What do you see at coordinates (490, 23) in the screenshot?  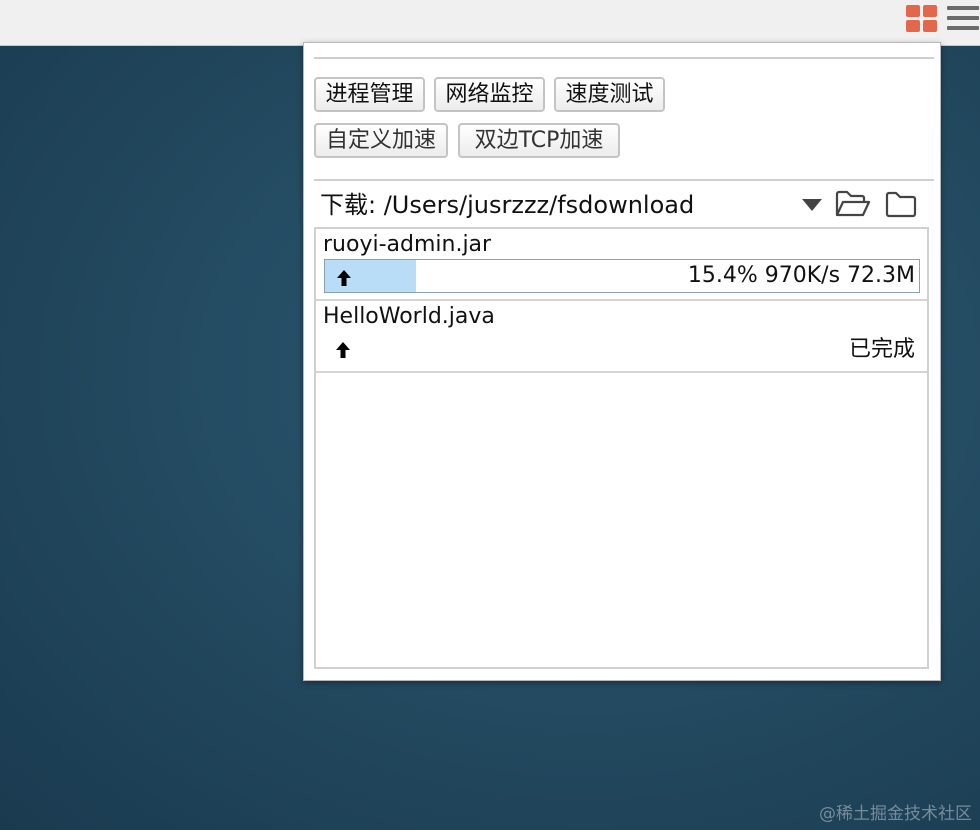 I see `top-toolbar` at bounding box center [490, 23].